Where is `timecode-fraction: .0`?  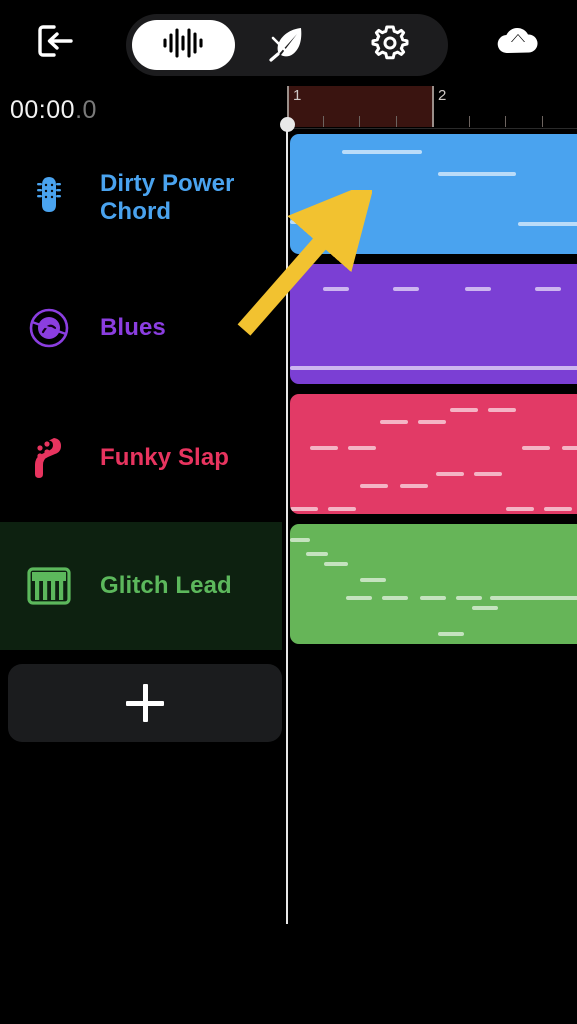 timecode-fraction: .0 is located at coordinates (86, 110).